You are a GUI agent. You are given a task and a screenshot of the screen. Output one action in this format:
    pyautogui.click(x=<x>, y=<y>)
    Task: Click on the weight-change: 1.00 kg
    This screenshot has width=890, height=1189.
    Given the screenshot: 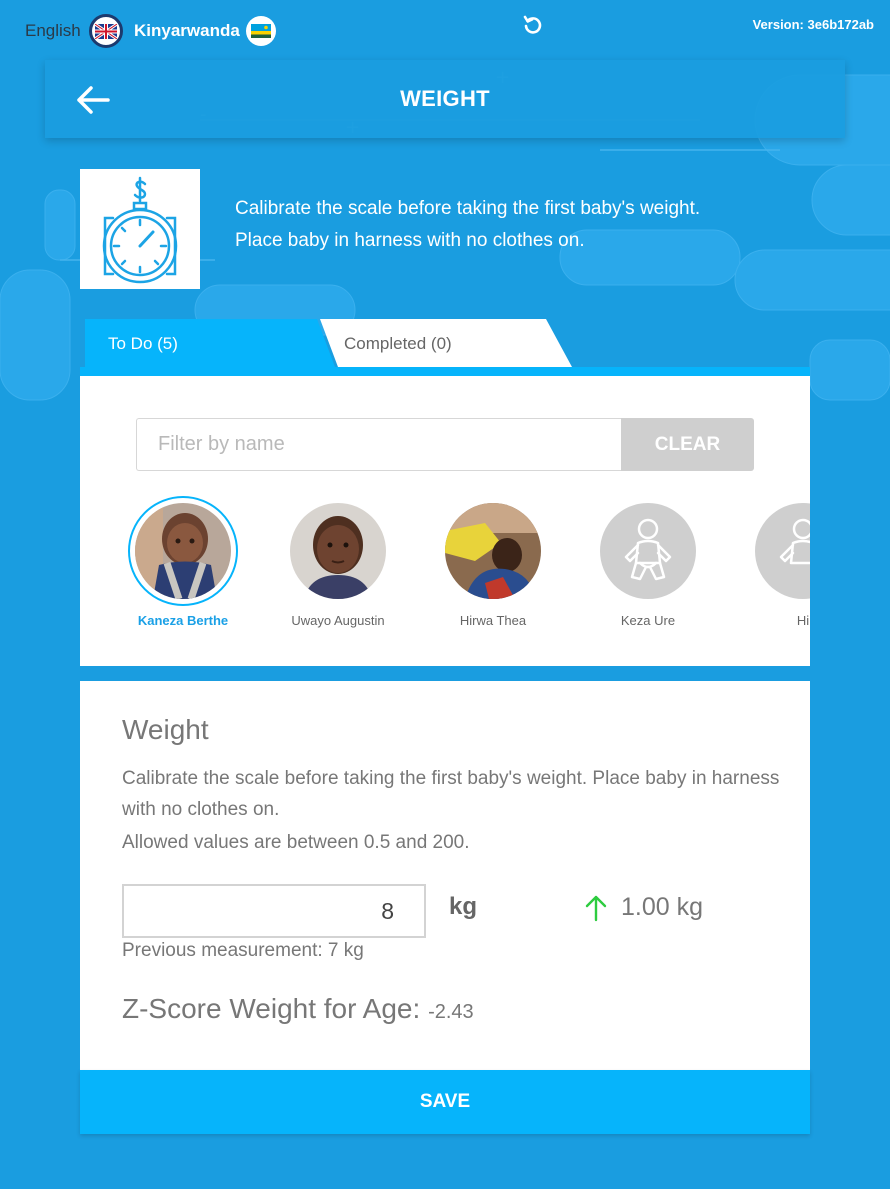 What is the action you would take?
    pyautogui.click(x=644, y=907)
    